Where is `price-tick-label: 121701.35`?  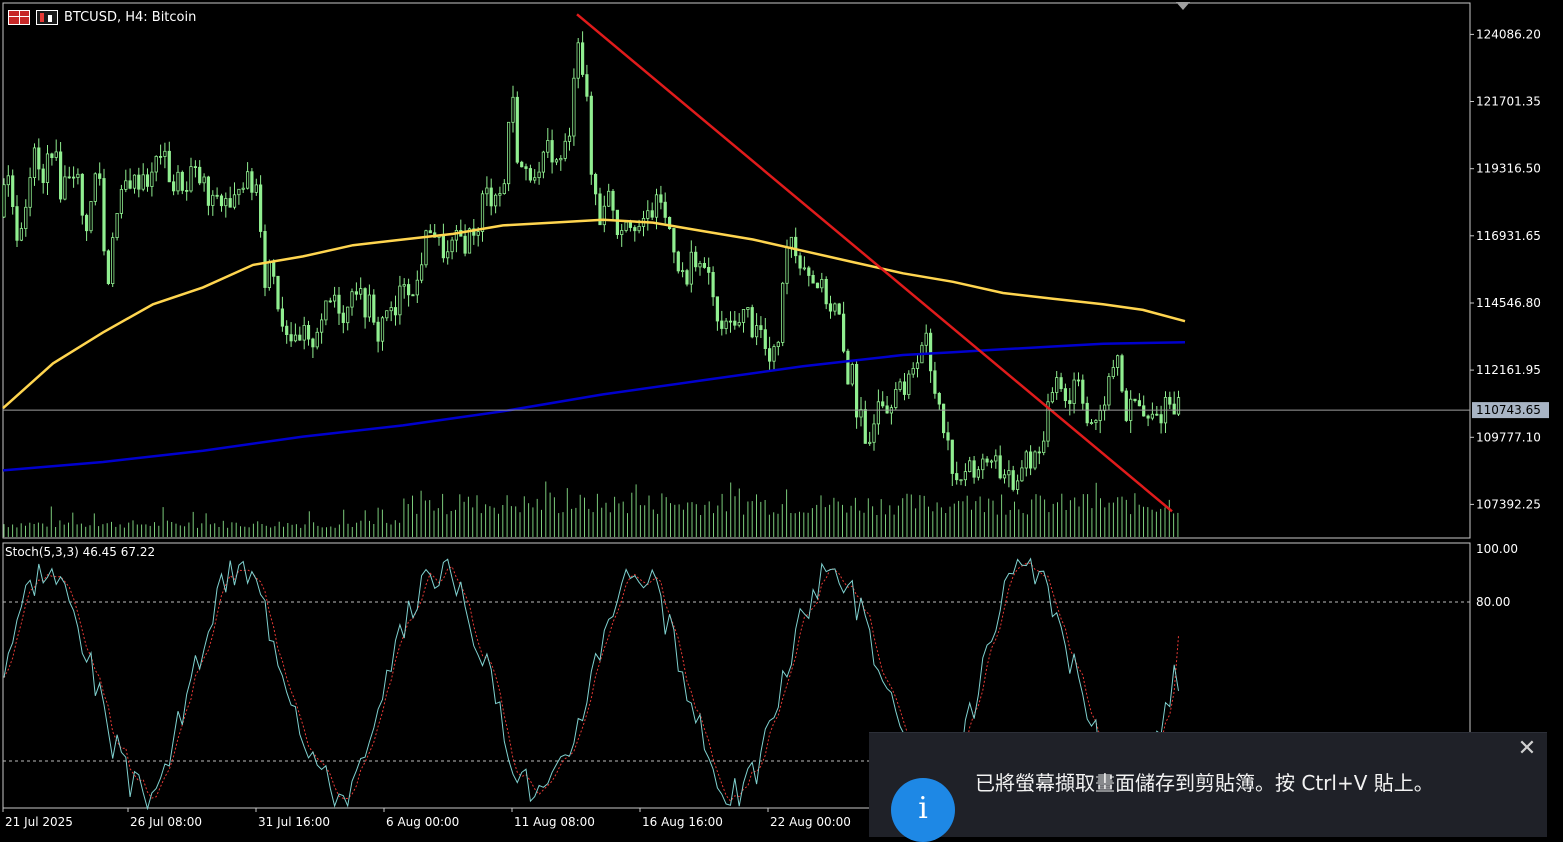
price-tick-label: 121701.35 is located at coordinates (1508, 102).